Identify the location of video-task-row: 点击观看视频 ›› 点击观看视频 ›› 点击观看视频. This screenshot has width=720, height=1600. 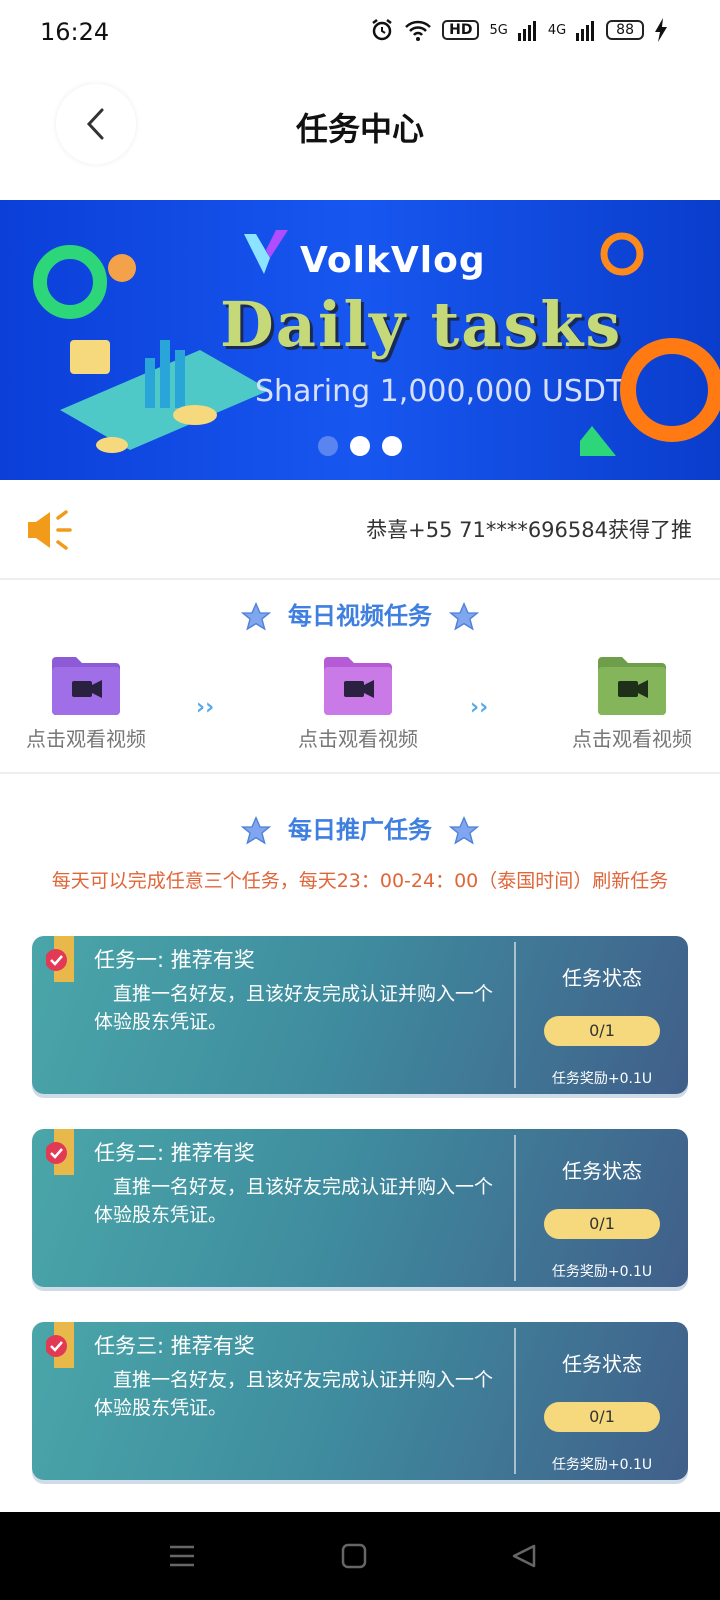
(360, 710).